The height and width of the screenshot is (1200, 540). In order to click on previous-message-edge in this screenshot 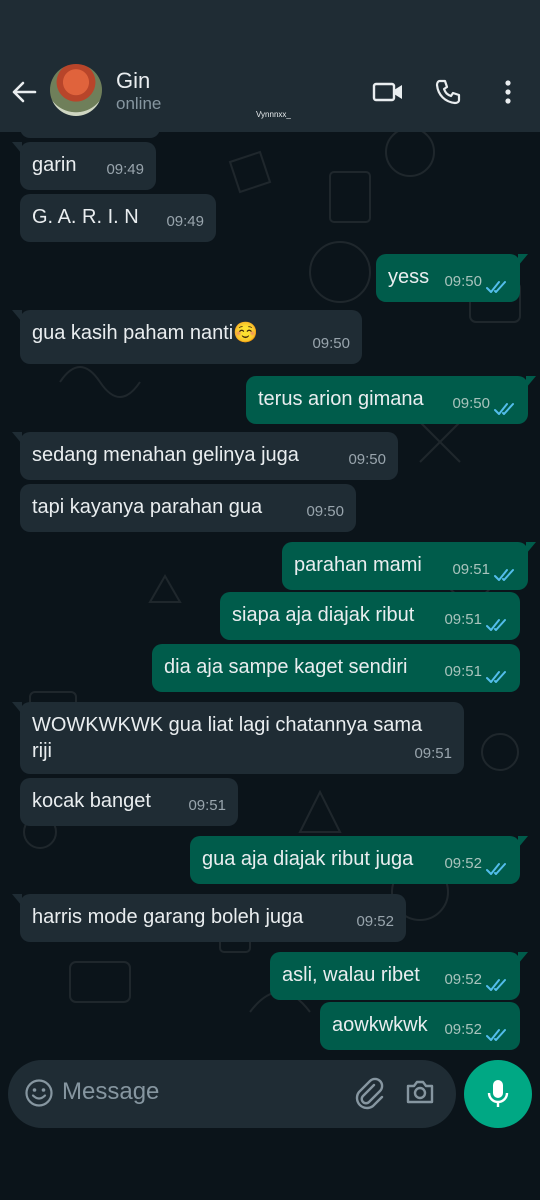, I will do `click(90, 135)`.